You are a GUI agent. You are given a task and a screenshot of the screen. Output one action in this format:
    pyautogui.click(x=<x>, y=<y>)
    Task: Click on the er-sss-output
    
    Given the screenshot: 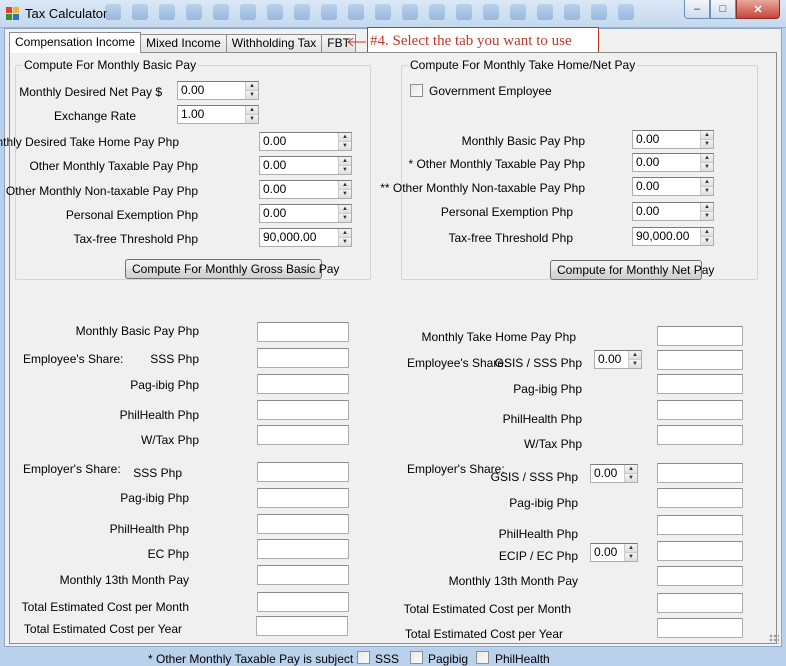 What is the action you would take?
    pyautogui.click(x=303, y=472)
    